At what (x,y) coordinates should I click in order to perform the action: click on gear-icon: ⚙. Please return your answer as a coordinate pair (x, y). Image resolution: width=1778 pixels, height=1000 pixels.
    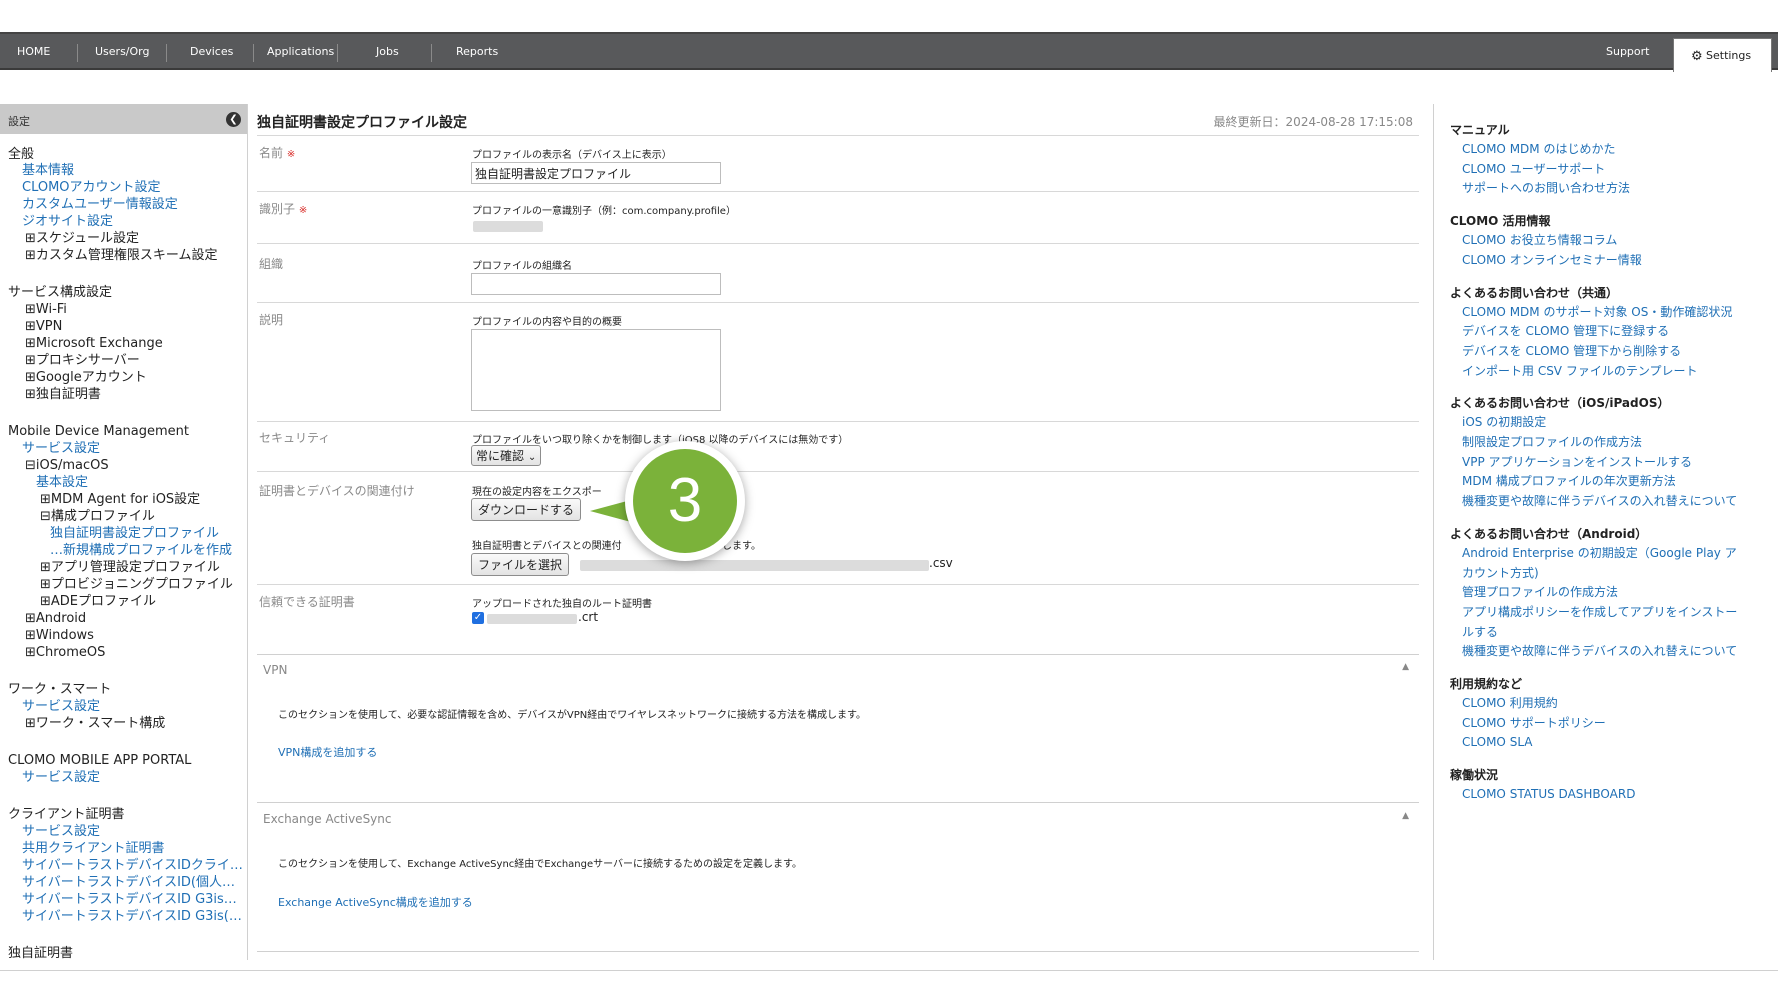
    Looking at the image, I should click on (1697, 56).